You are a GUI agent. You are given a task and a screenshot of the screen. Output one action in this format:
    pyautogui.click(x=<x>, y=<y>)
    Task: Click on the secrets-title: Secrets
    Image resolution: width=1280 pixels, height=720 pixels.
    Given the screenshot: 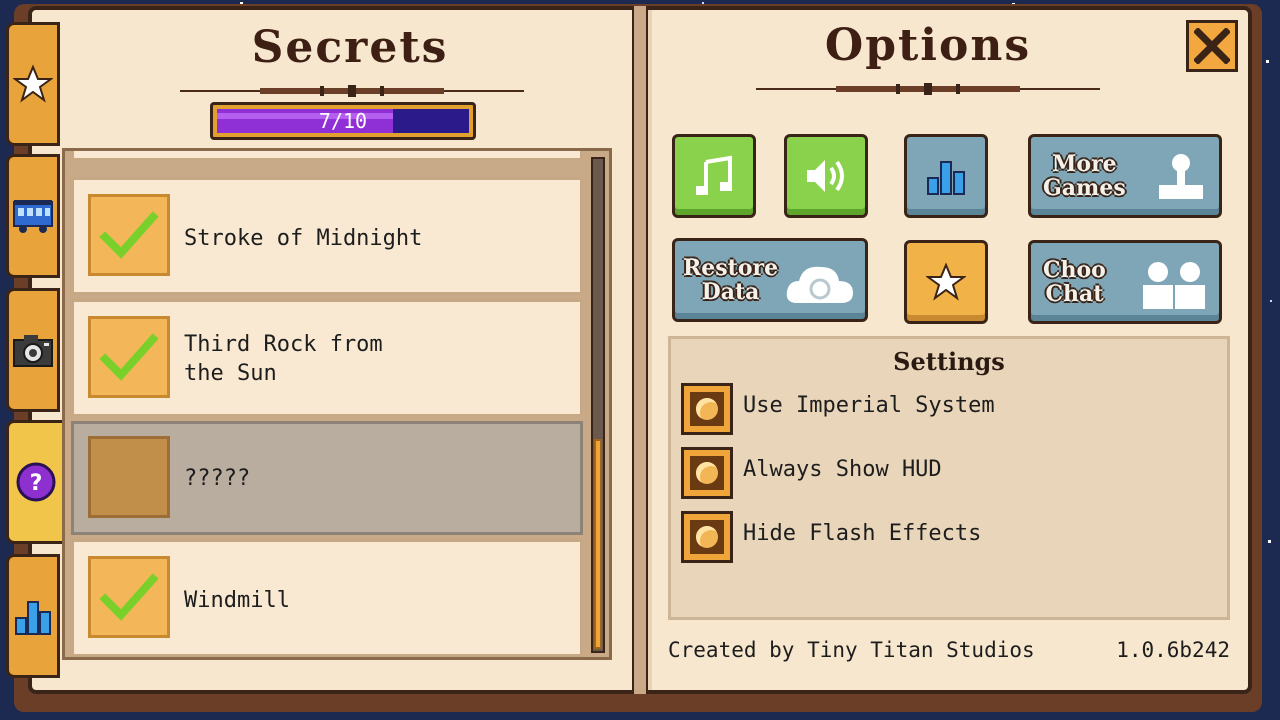 What is the action you would take?
    pyautogui.click(x=350, y=47)
    